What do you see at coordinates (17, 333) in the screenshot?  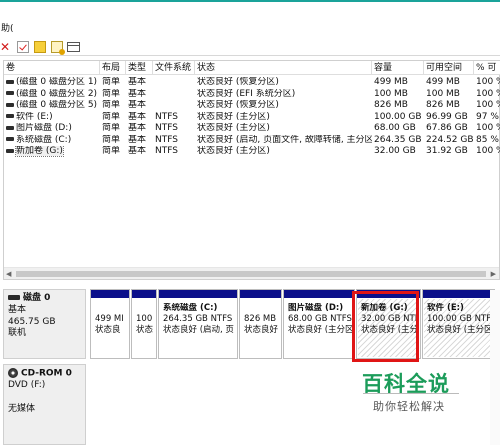 I see `disk-state: 联机` at bounding box center [17, 333].